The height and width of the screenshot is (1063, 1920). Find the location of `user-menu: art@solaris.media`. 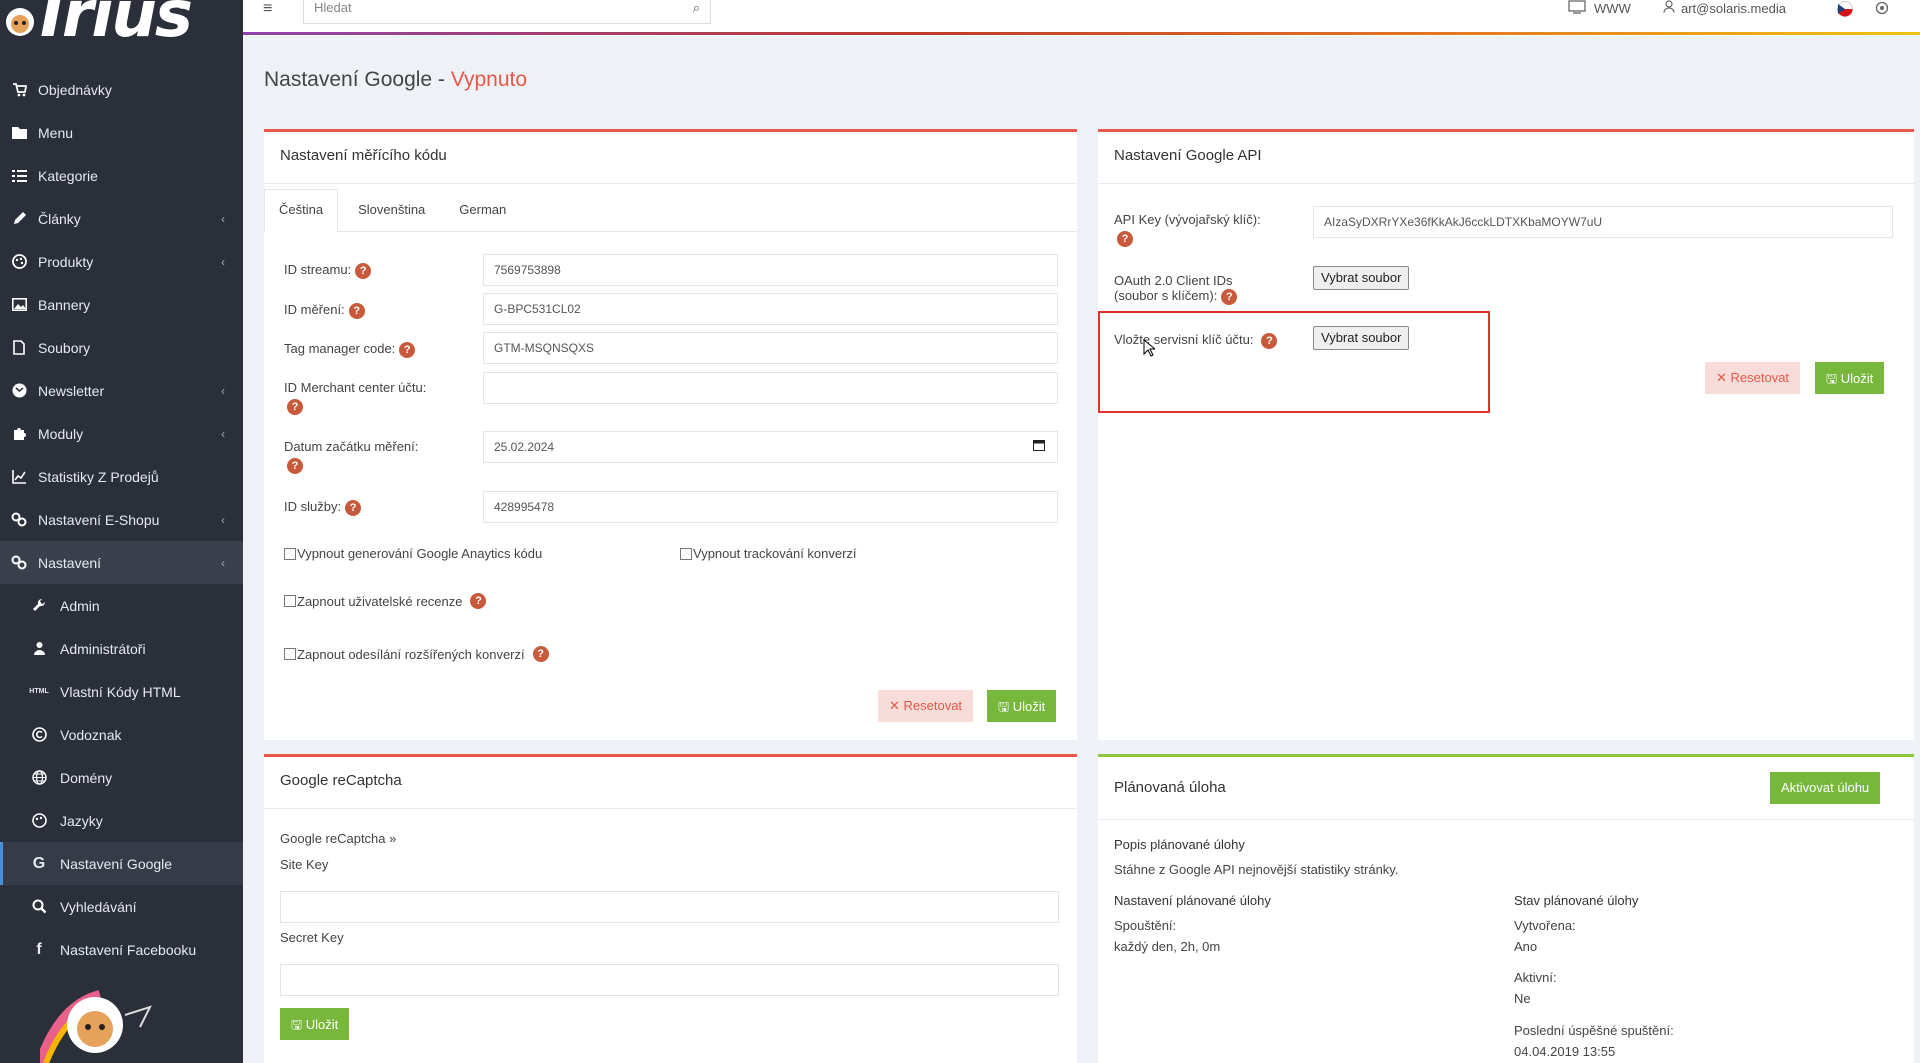

user-menu: art@solaris.media is located at coordinates (1724, 8).